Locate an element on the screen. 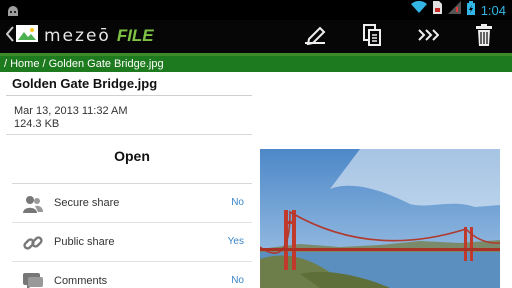 Image resolution: width=512 pixels, height=288 pixels. signal-icon is located at coordinates (454, 10).